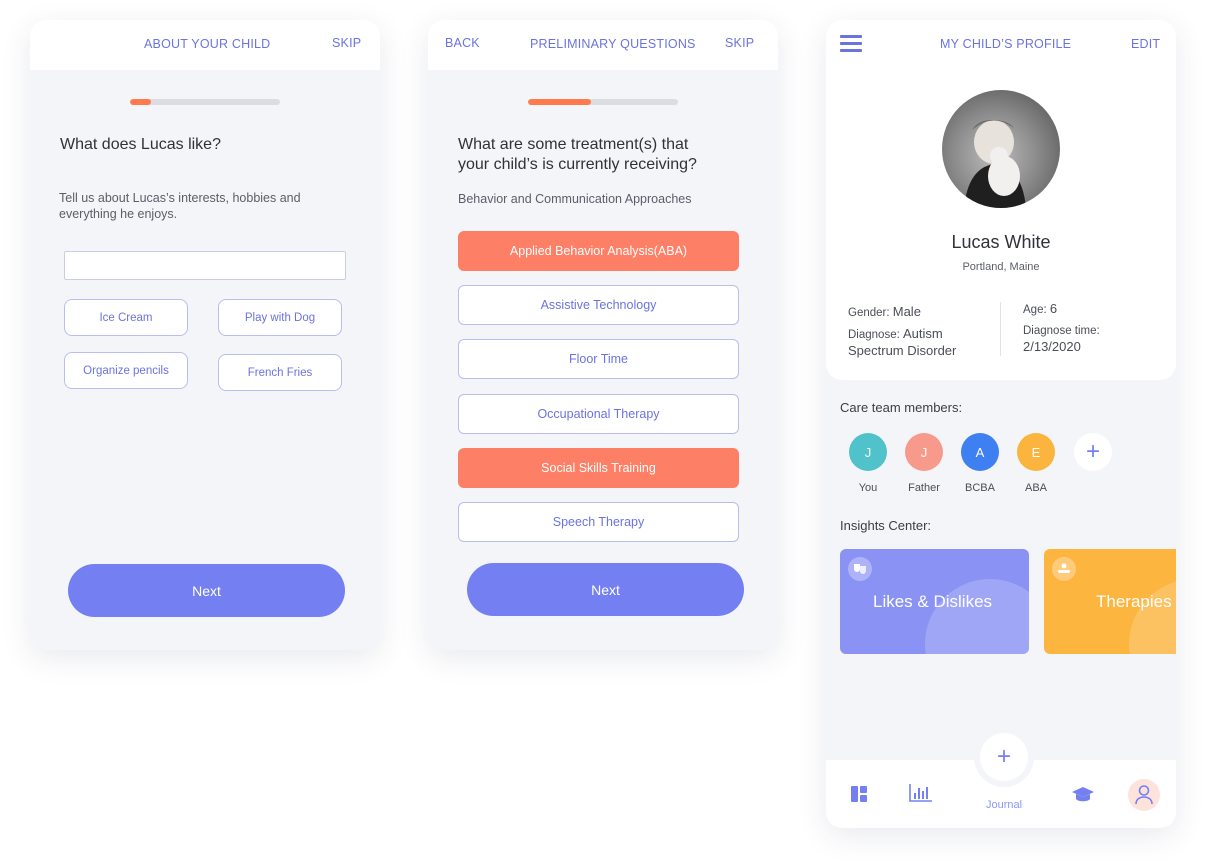 The image size is (1206, 867). Describe the element at coordinates (1001, 267) in the screenshot. I see `child-location: Portland, Maine` at that location.